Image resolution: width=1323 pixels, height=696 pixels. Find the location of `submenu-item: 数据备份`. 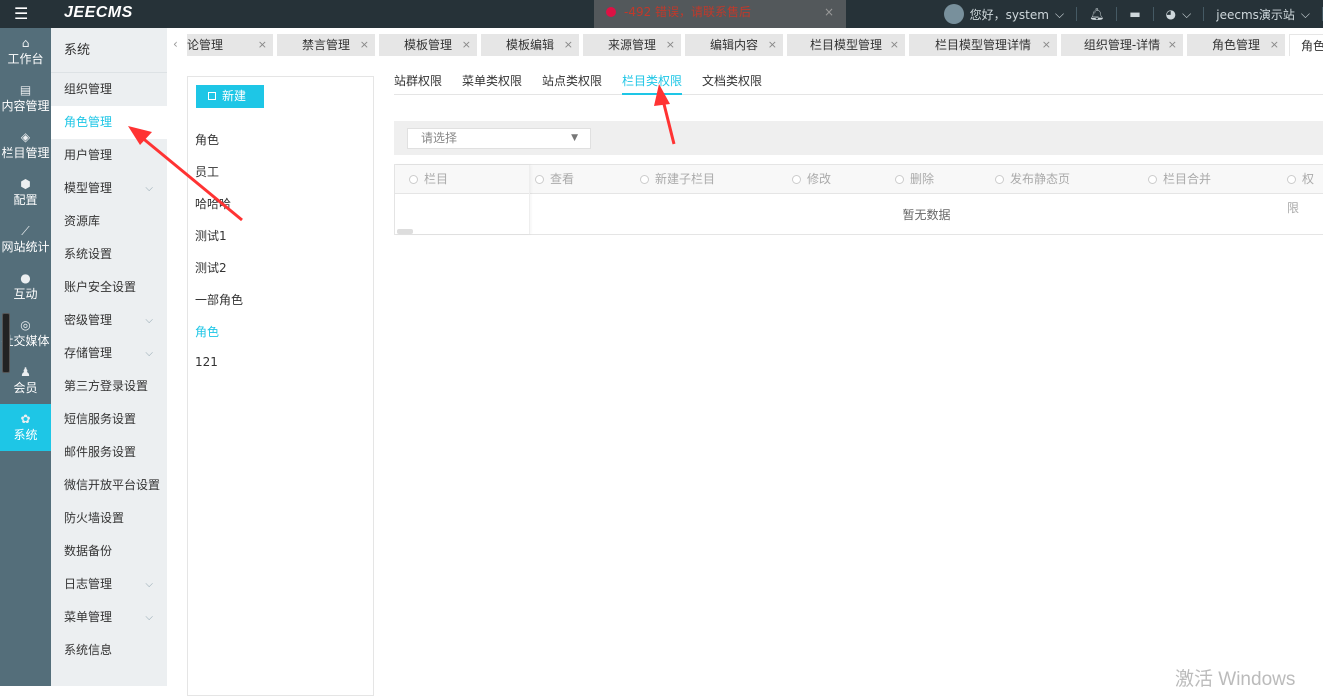

submenu-item: 数据备份 is located at coordinates (109, 551).